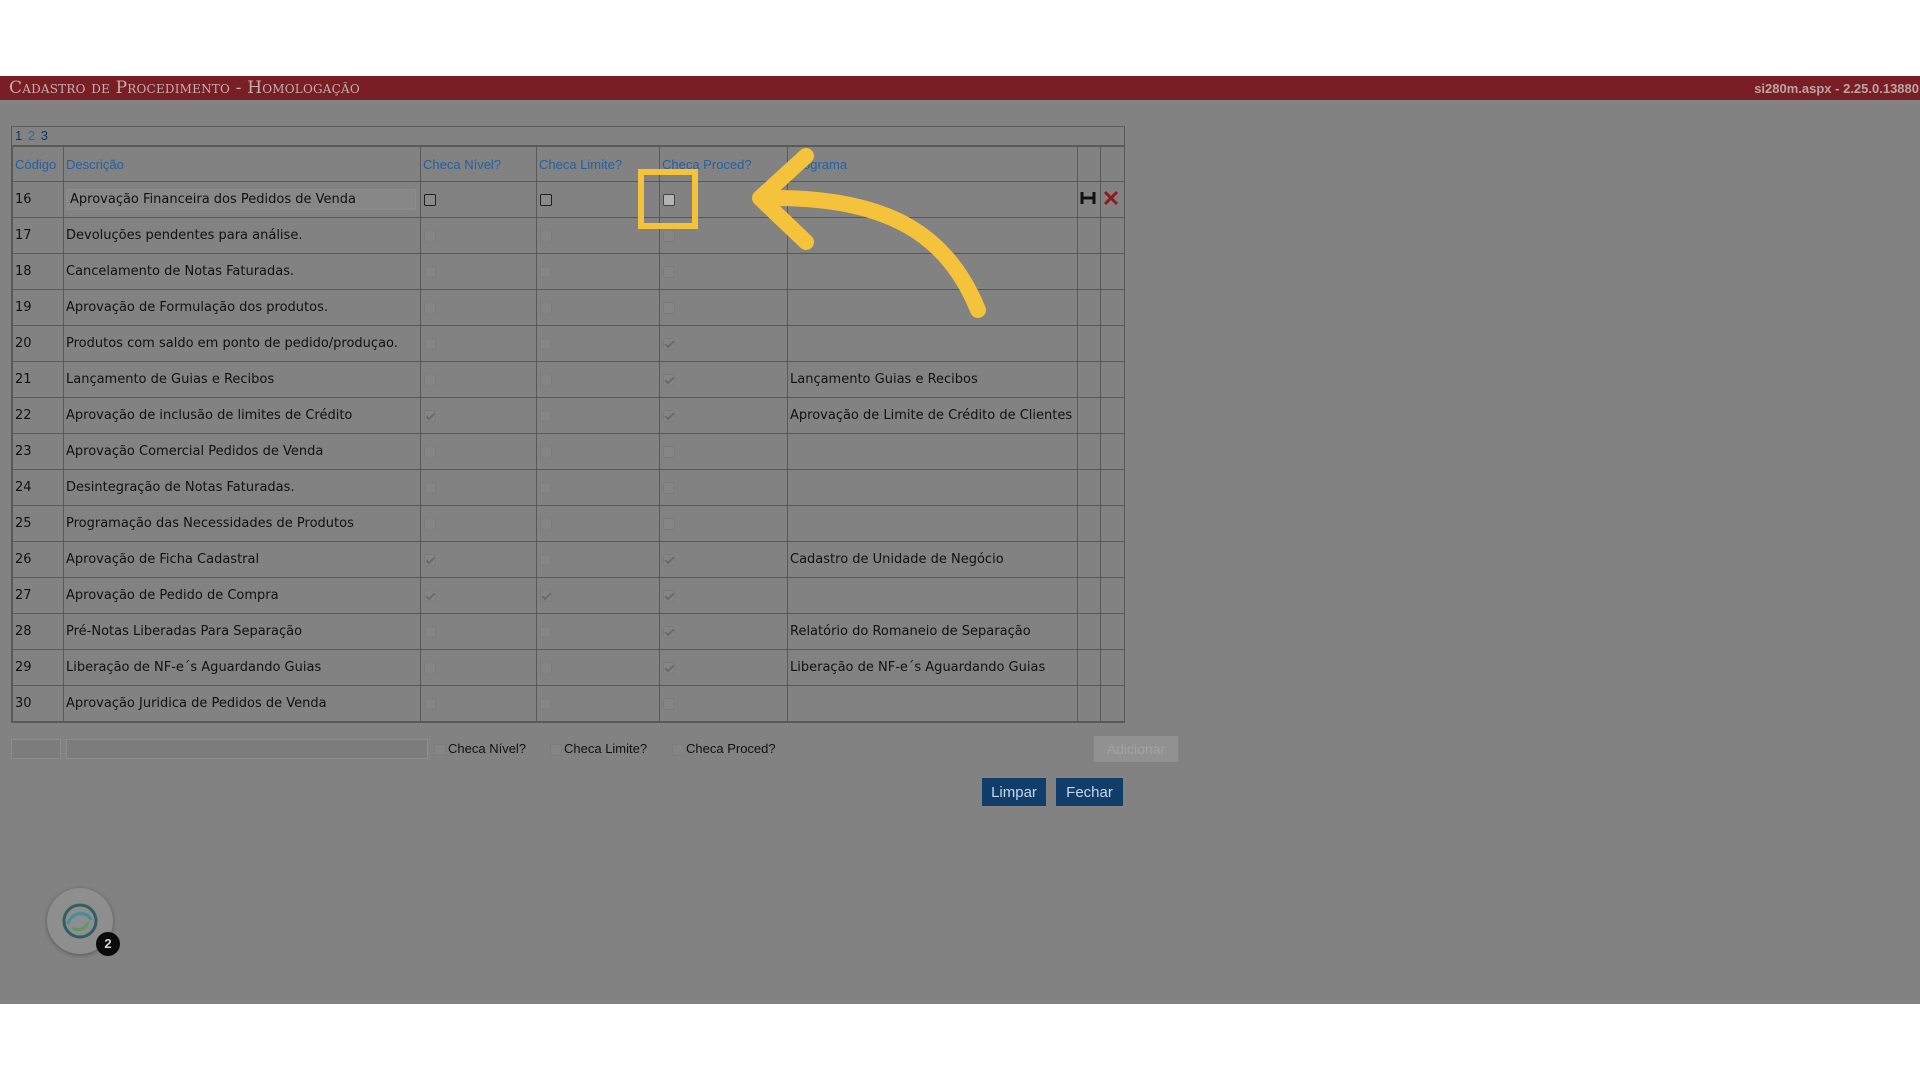  What do you see at coordinates (668, 199) in the screenshot?
I see `highlight-box` at bounding box center [668, 199].